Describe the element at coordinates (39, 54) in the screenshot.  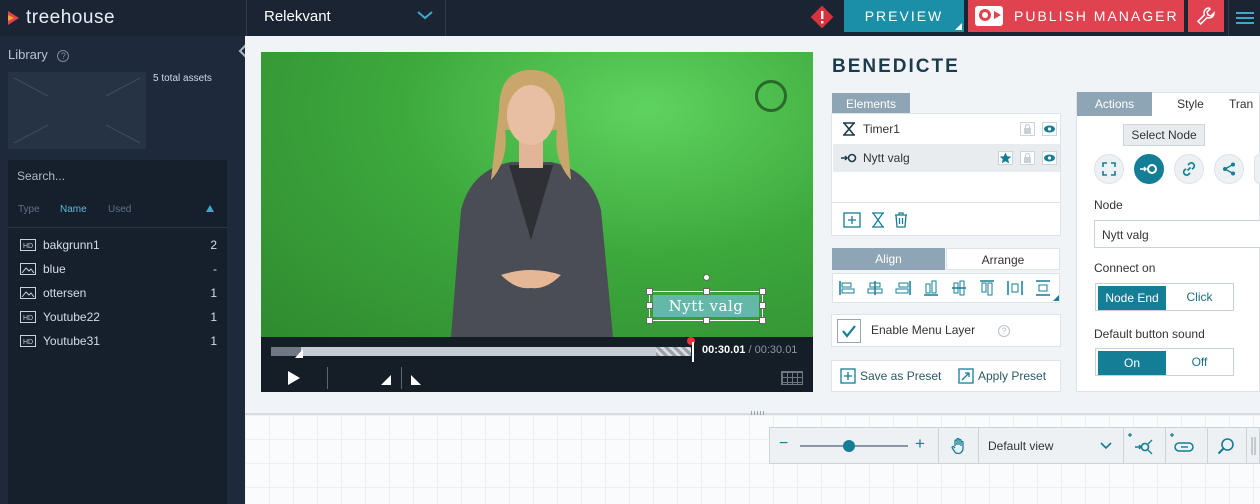
I see `library-title: Library ?` at that location.